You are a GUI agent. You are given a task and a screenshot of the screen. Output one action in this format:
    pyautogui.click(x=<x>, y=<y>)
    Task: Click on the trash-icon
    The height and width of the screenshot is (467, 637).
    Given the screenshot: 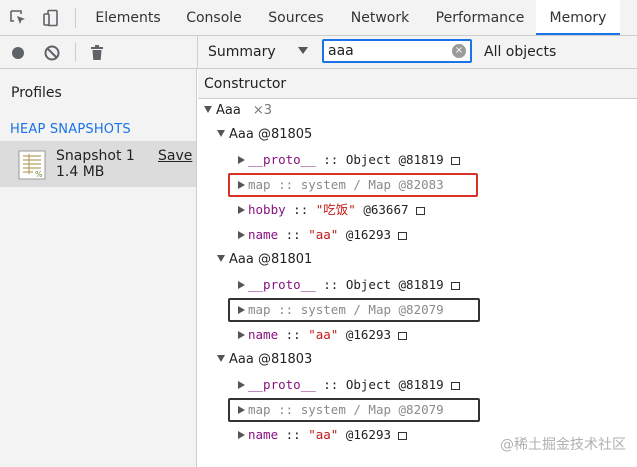 What is the action you would take?
    pyautogui.click(x=97, y=53)
    